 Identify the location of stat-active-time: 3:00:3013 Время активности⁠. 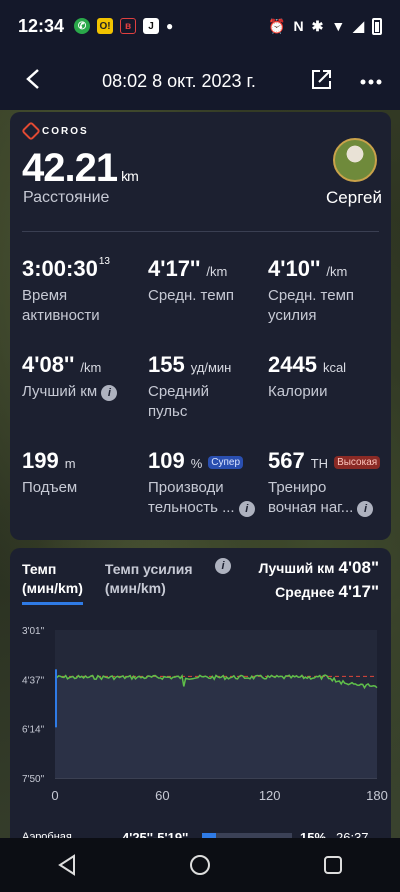
(82, 291).